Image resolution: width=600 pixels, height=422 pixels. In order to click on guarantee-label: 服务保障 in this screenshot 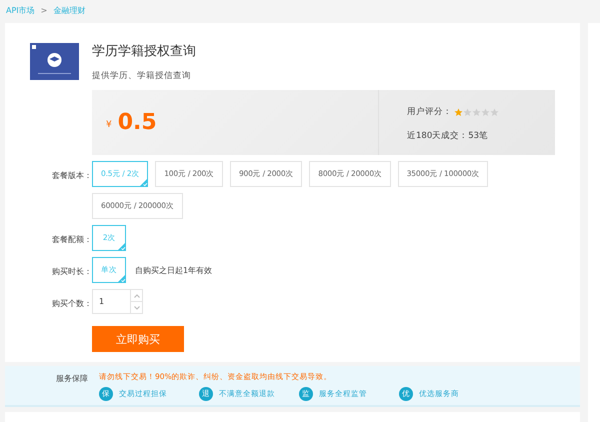, I will do `click(72, 379)`.